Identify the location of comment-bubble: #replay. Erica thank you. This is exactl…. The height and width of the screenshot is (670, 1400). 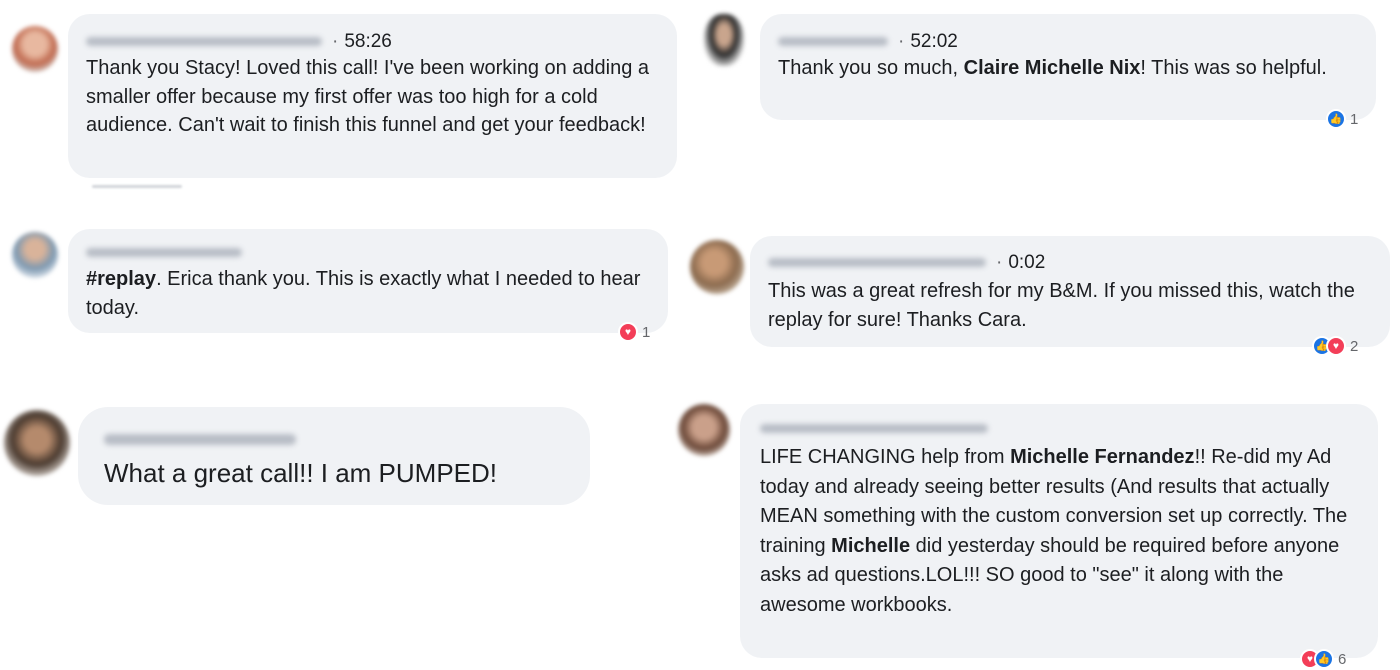
(368, 285).